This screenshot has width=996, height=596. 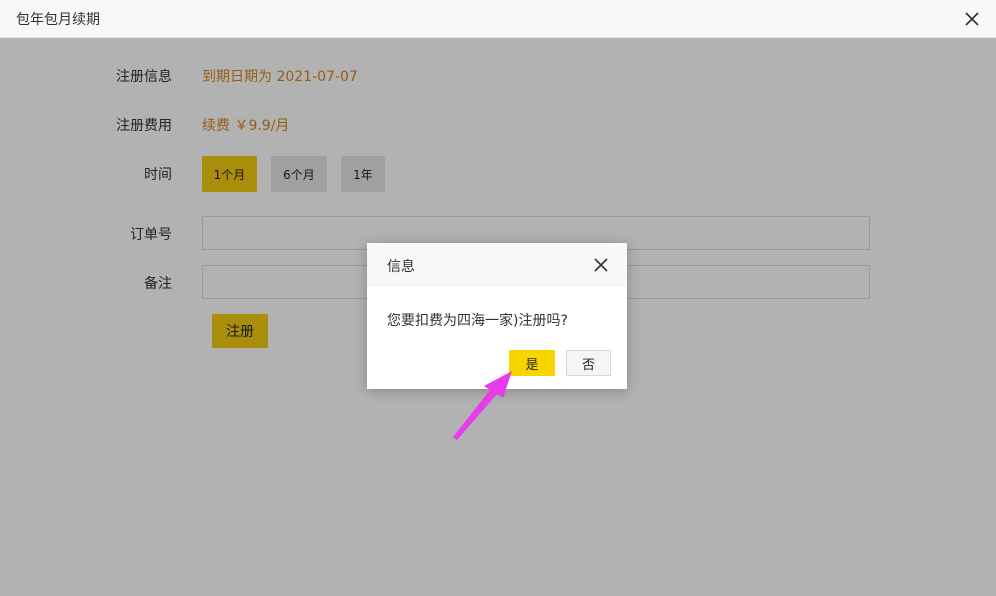 I want to click on confirm-yes-button: 是, so click(x=532, y=363).